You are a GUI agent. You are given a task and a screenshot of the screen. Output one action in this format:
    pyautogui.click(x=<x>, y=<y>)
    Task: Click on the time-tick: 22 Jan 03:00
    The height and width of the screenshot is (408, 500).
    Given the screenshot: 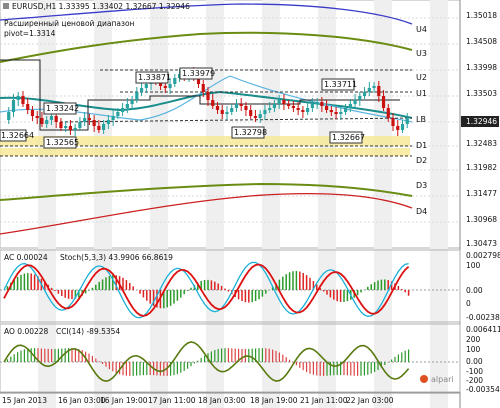 What is the action you would take?
    pyautogui.click(x=370, y=400)
    